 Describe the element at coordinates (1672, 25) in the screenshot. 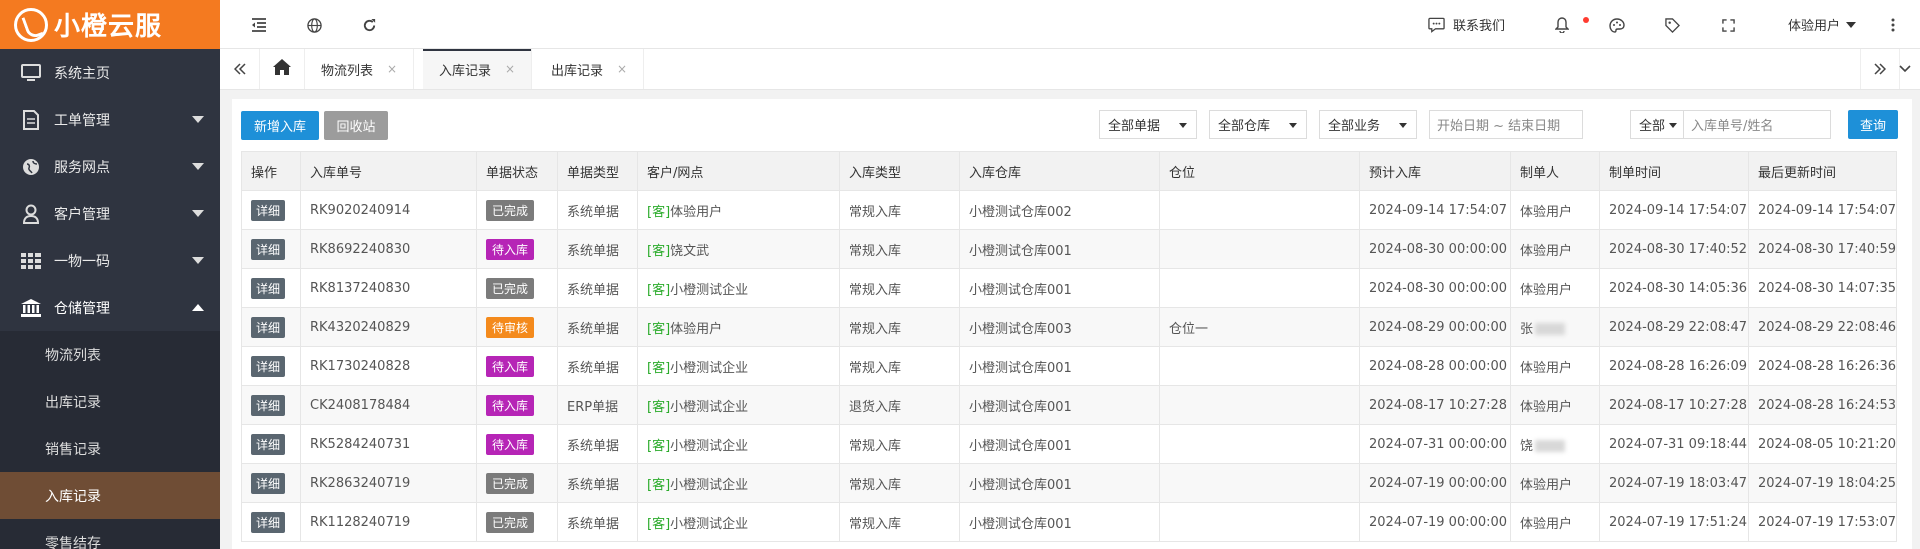

I see `tag-icon` at that location.